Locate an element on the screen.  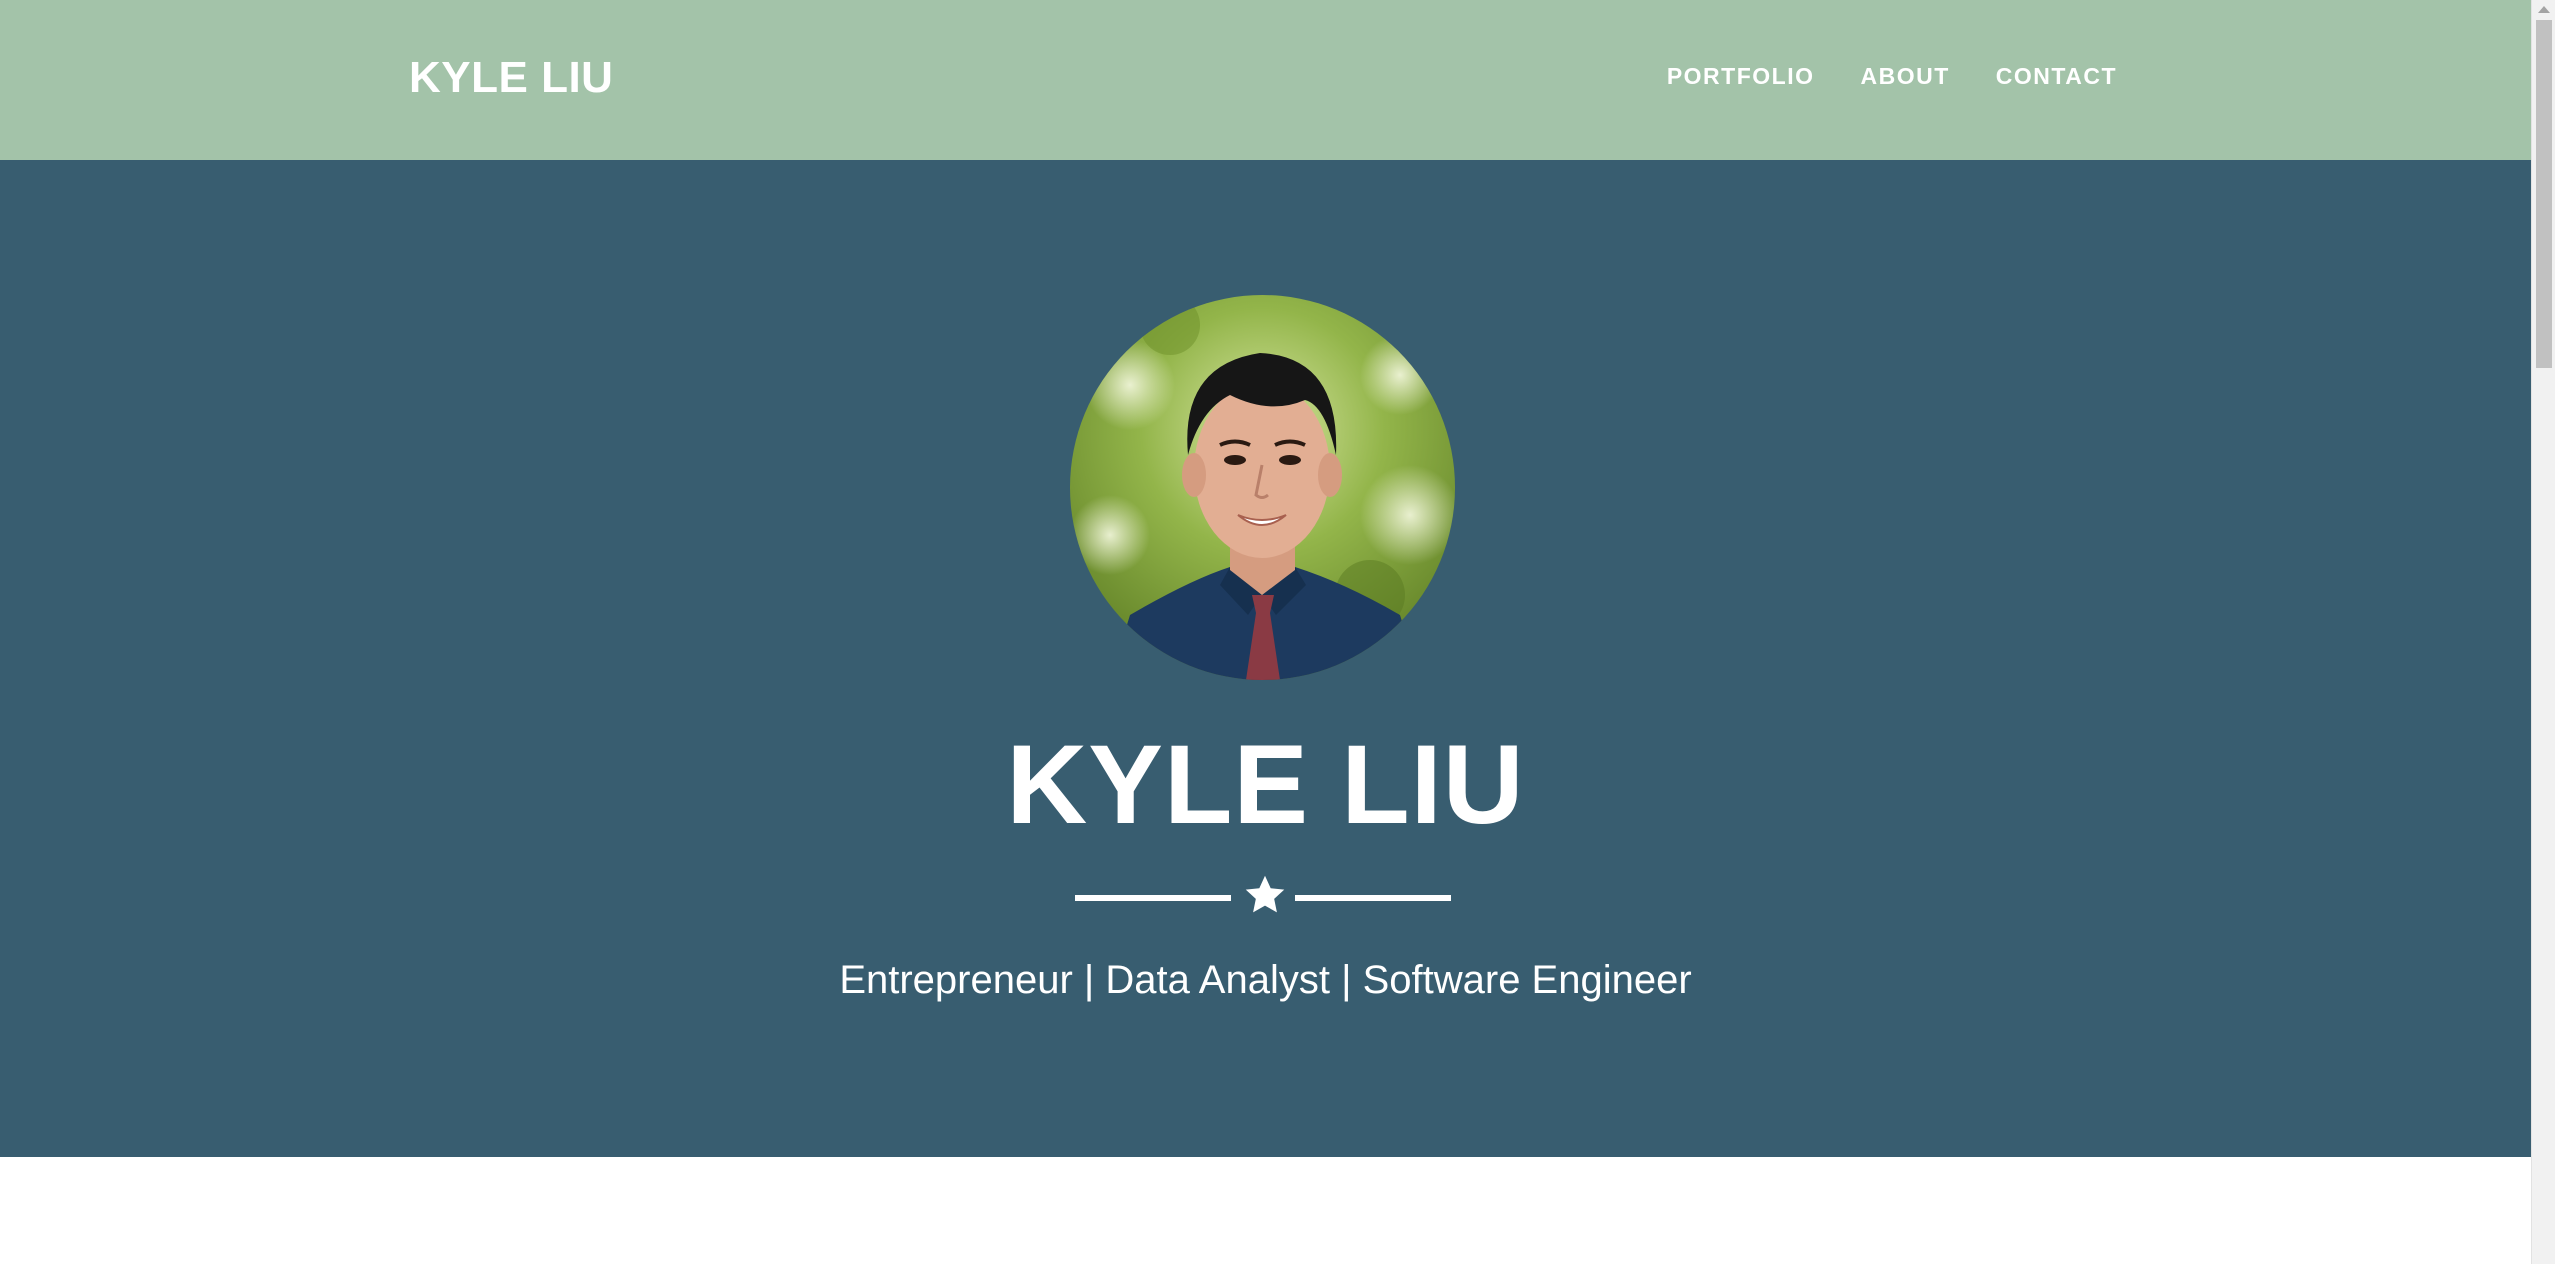
scroll-up-arrow-icon is located at coordinates (2544, 9).